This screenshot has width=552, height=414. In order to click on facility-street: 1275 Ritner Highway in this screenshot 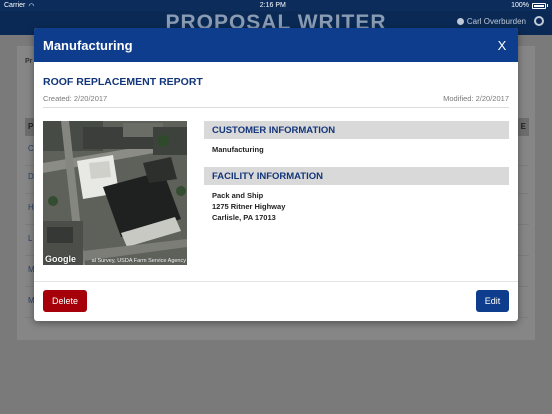, I will do `click(249, 206)`.